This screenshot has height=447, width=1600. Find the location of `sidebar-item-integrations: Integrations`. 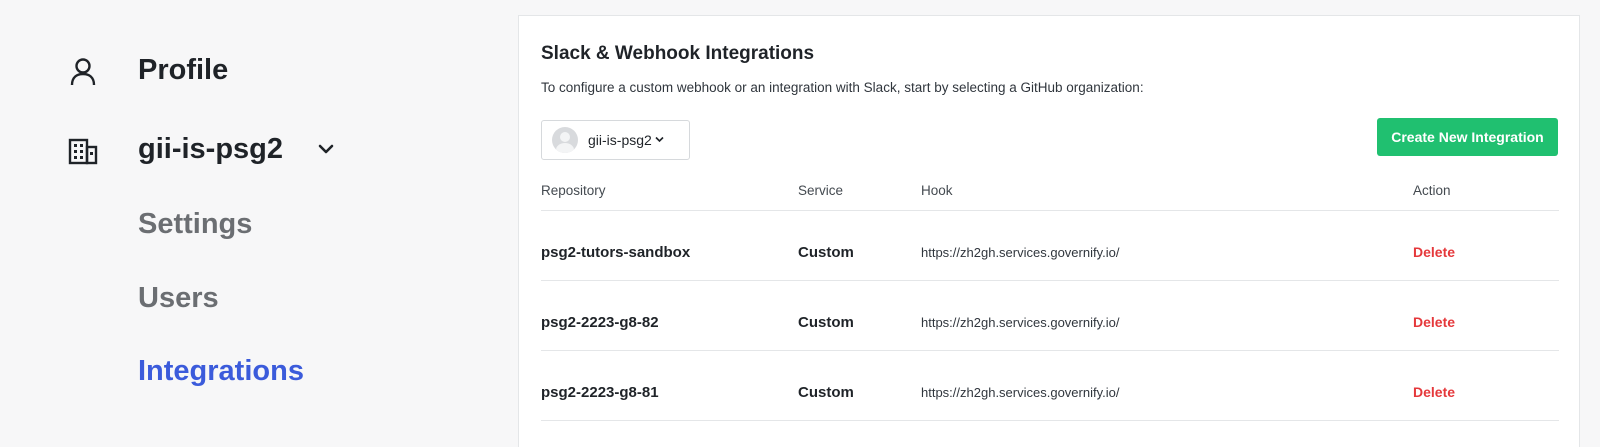

sidebar-item-integrations: Integrations is located at coordinates (250, 373).